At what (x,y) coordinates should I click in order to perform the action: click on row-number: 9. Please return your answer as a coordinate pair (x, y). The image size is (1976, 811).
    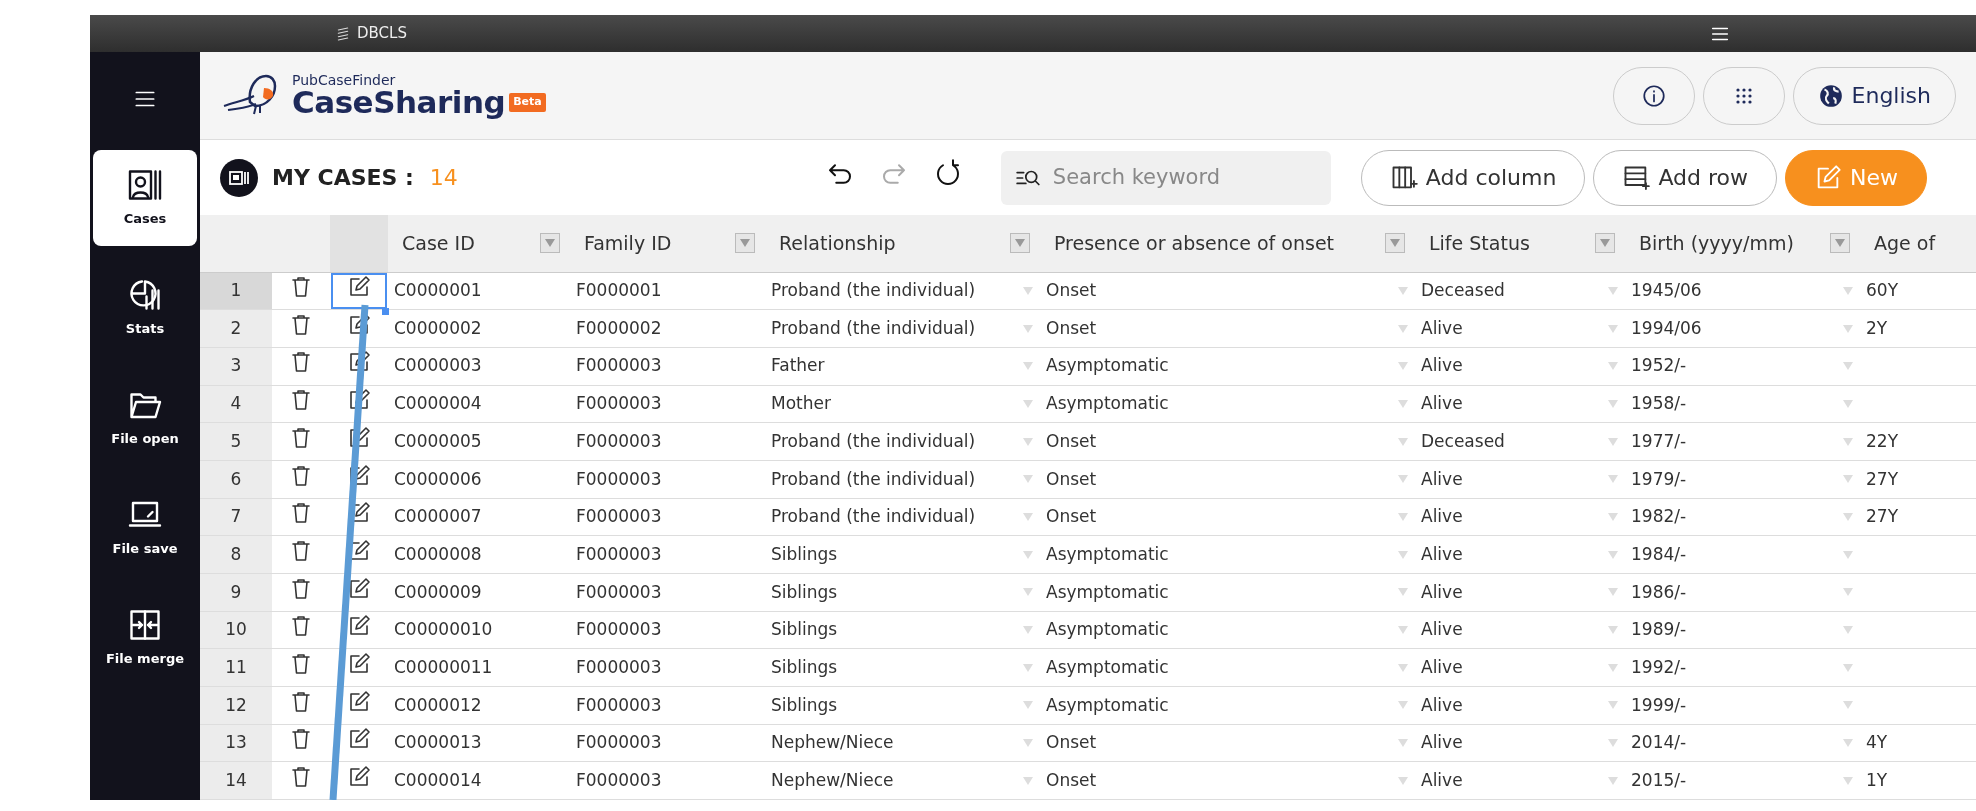
    Looking at the image, I should click on (236, 591).